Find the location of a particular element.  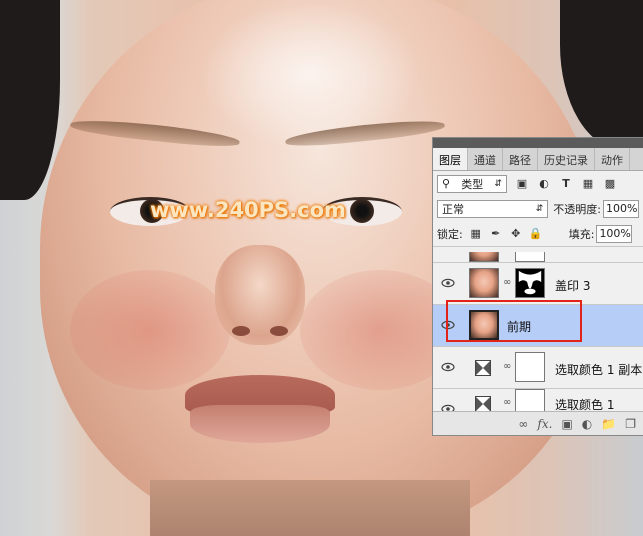

blend-mode-select: 正常 ⇵ is located at coordinates (493, 208).